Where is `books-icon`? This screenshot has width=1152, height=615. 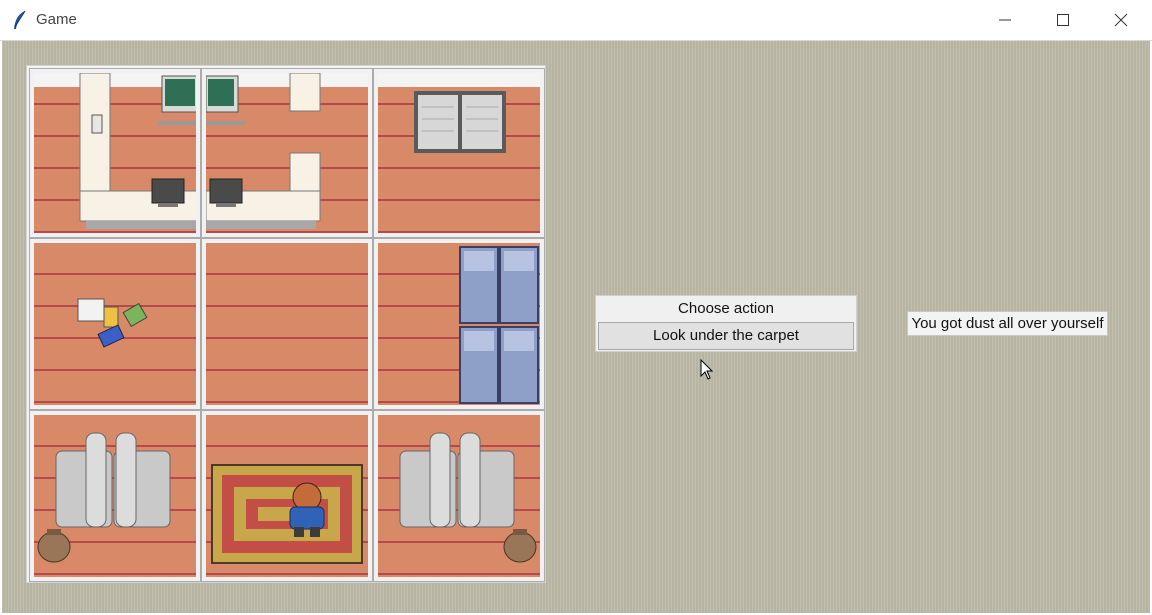 books-icon is located at coordinates (112, 323).